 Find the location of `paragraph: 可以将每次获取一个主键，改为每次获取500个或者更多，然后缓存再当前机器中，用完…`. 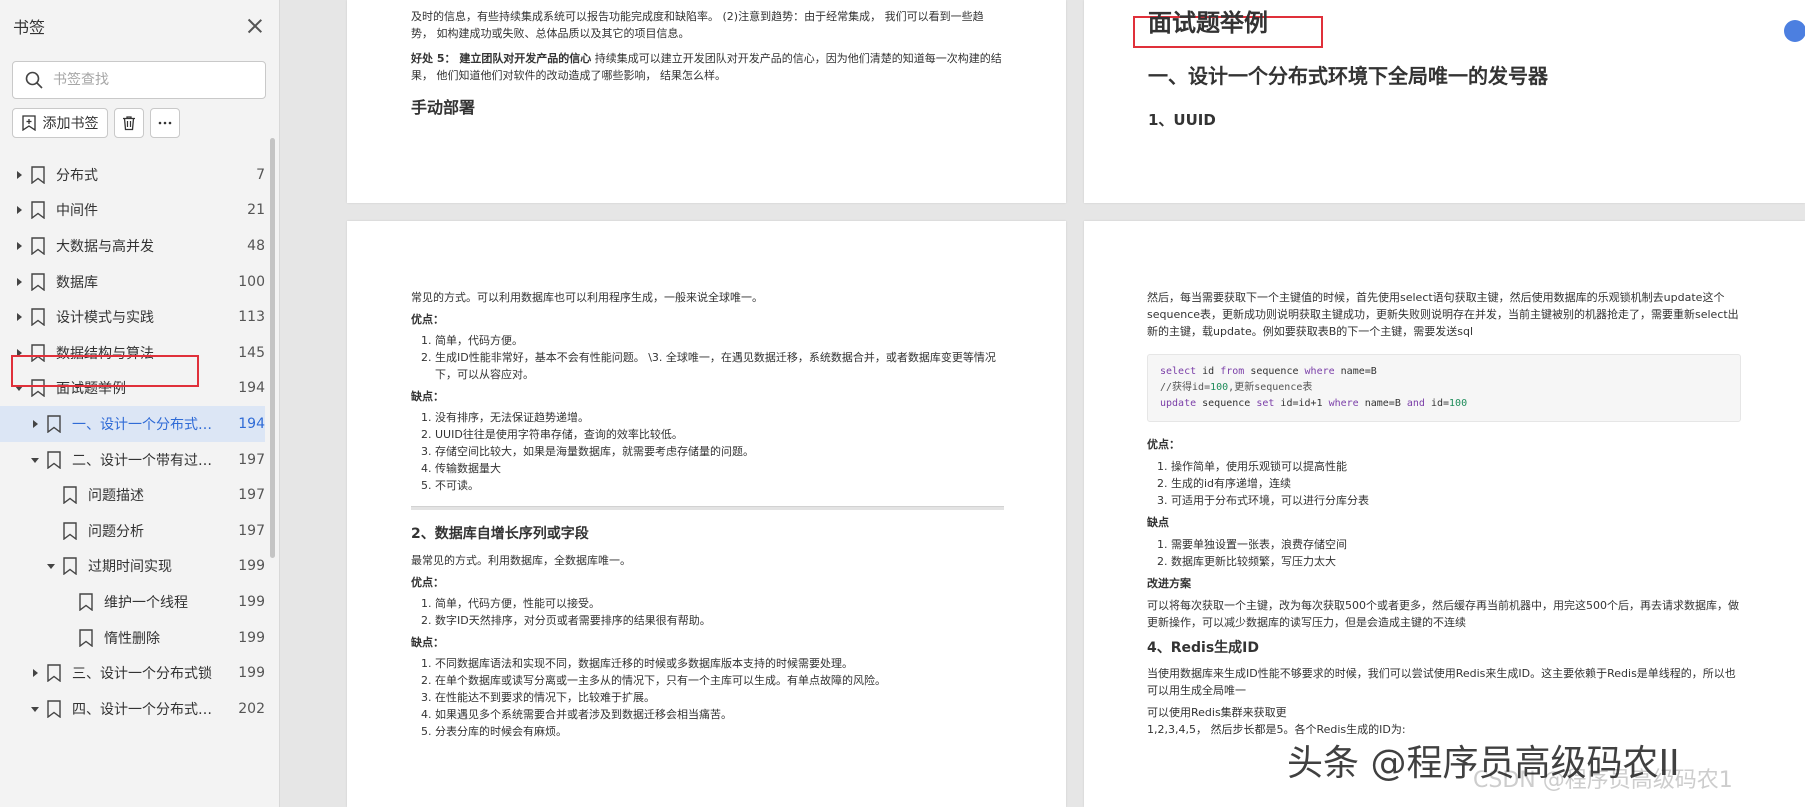

paragraph: 可以将每次获取一个主键，改为每次获取500个或者更多，然后缓存再当前机器中，用完… is located at coordinates (1443, 614).